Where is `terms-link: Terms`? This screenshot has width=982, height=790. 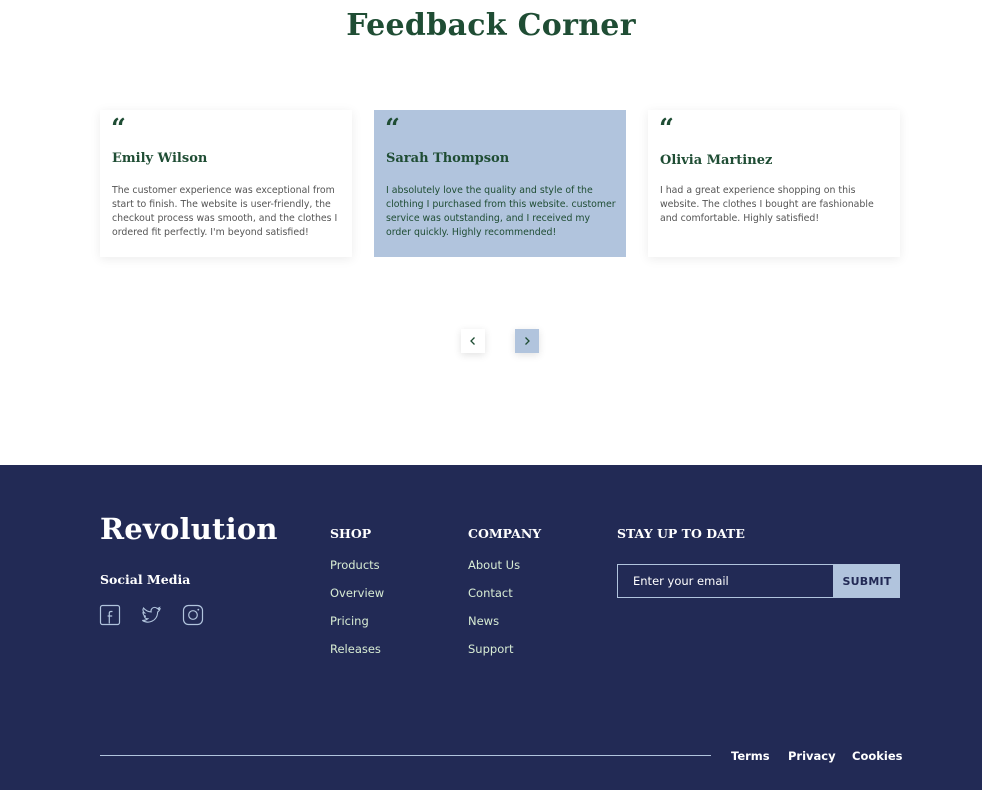 terms-link: Terms is located at coordinates (750, 756).